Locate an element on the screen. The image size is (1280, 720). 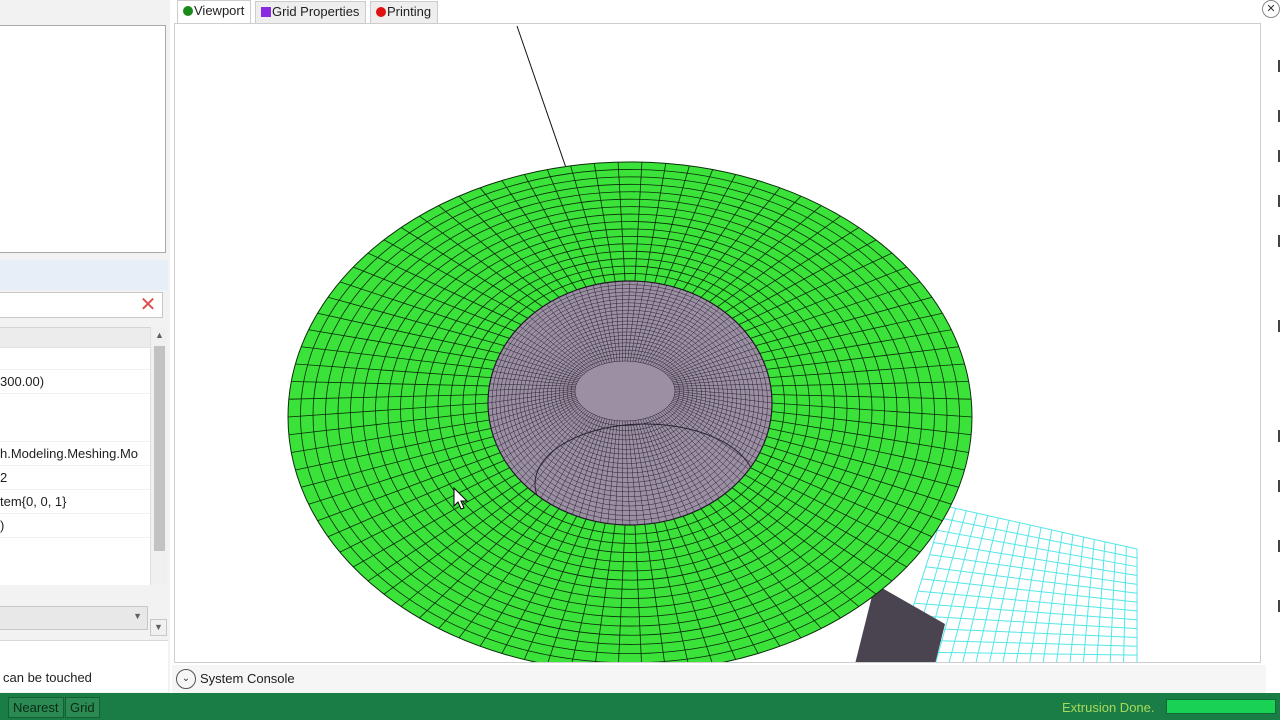
property-row: h.Modeling.Meshing.Mo is located at coordinates (75, 454).